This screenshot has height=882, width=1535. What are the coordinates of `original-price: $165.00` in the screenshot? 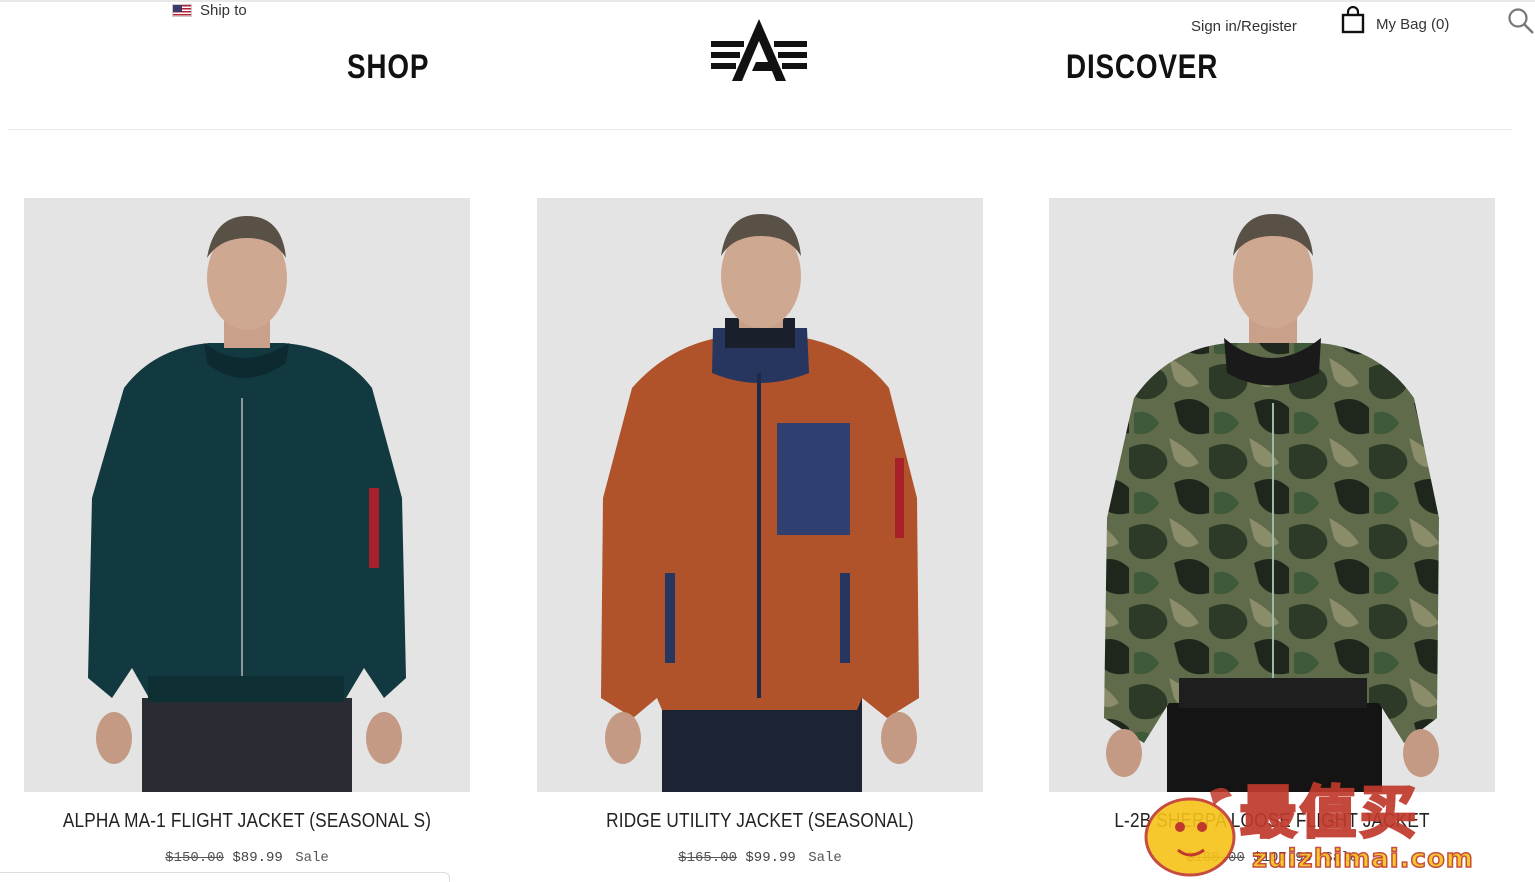 It's located at (707, 858).